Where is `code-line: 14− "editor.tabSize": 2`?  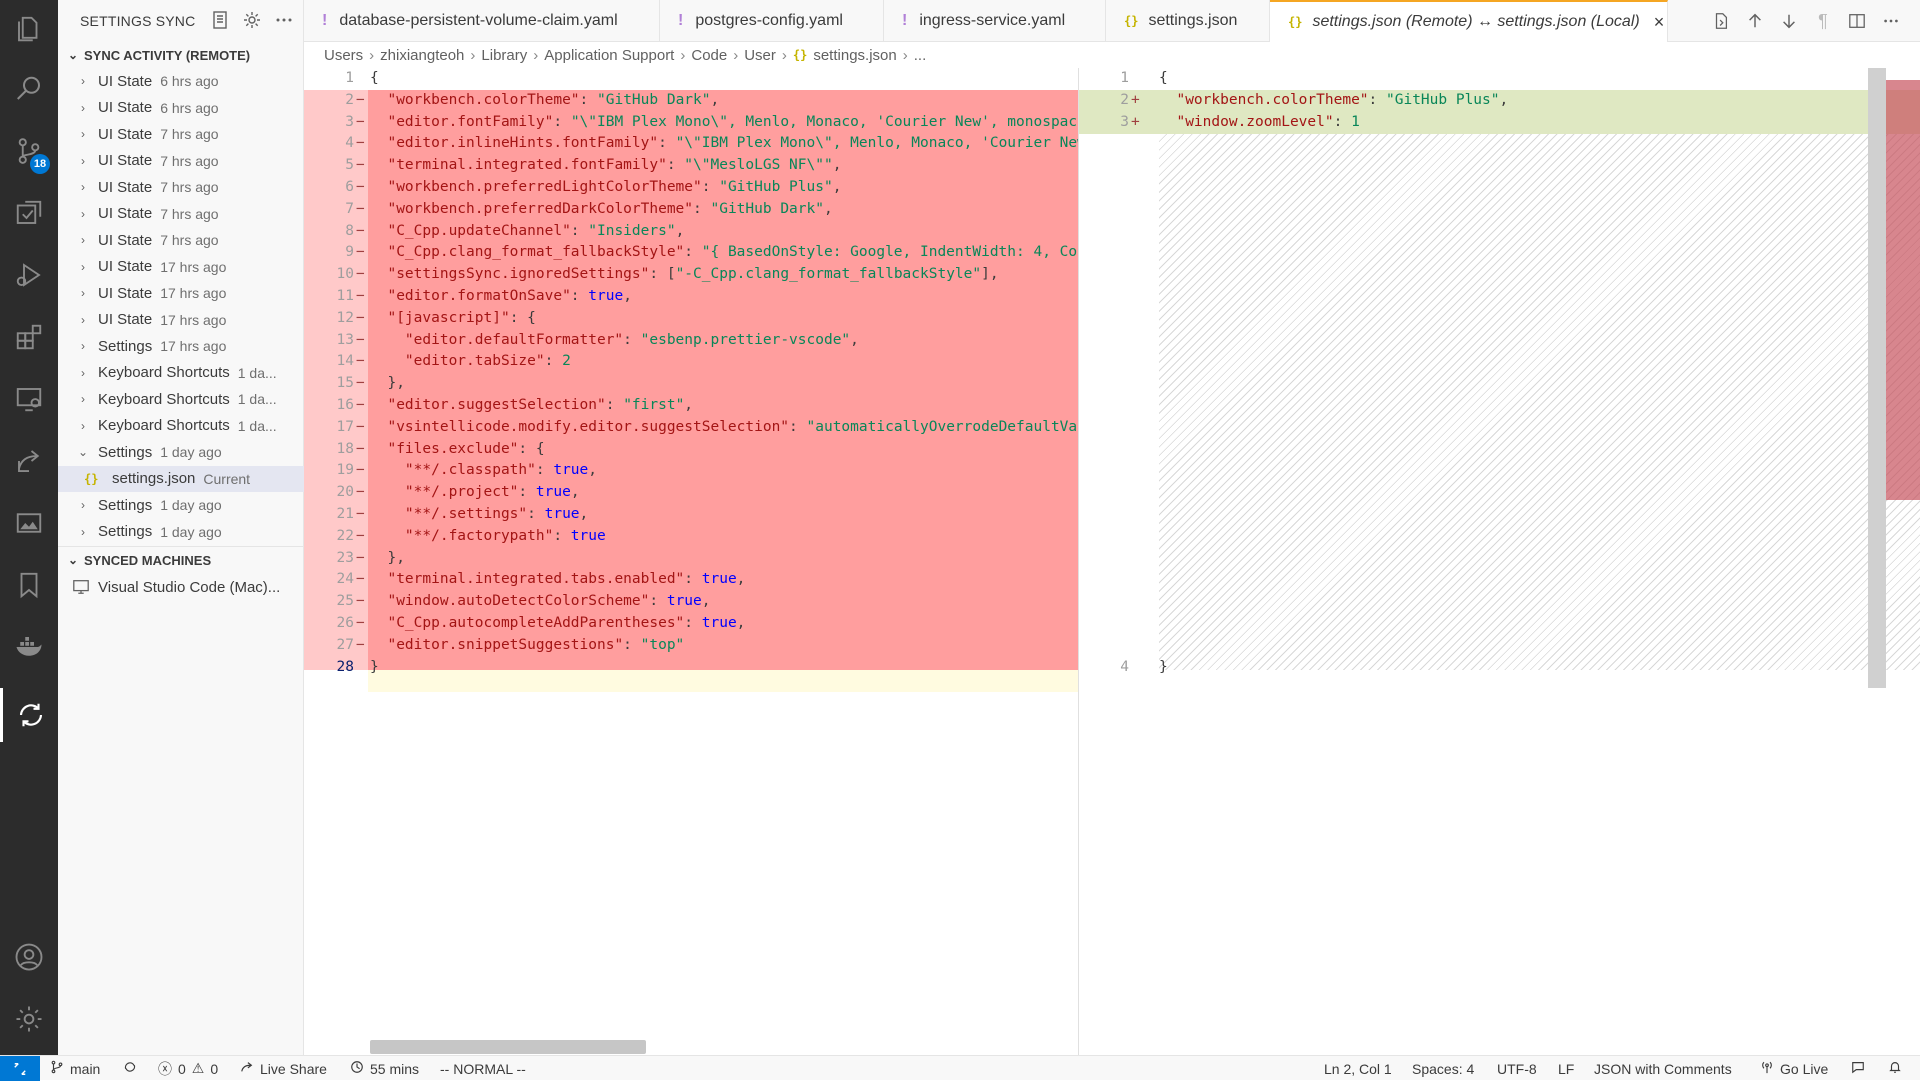
code-line: 14− "editor.tabSize": 2 is located at coordinates (691, 362).